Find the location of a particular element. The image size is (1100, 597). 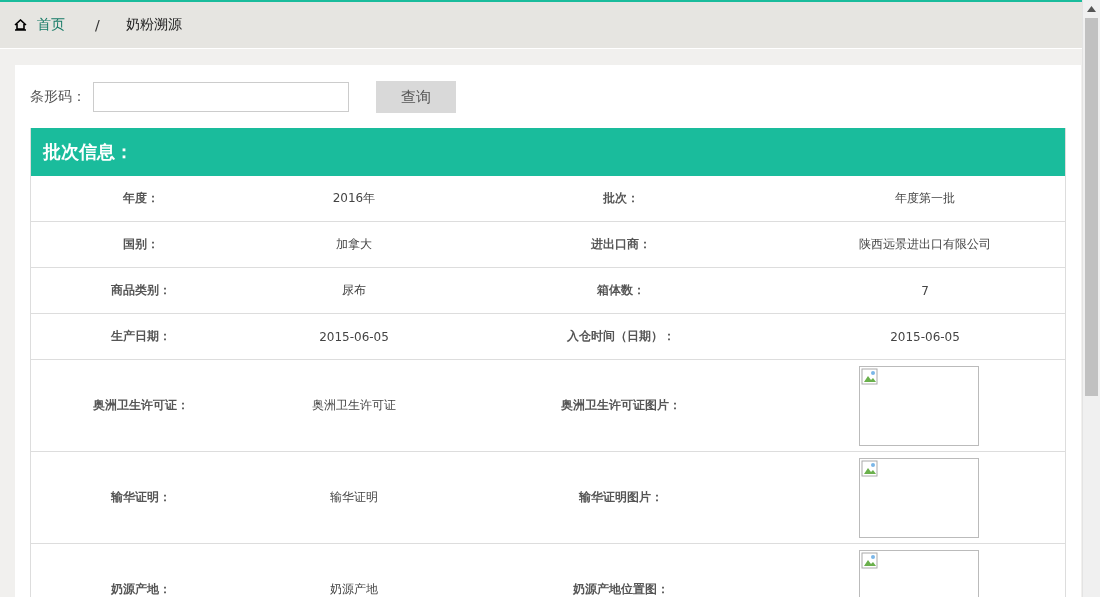

field-label: 箱体数： is located at coordinates (621, 290).